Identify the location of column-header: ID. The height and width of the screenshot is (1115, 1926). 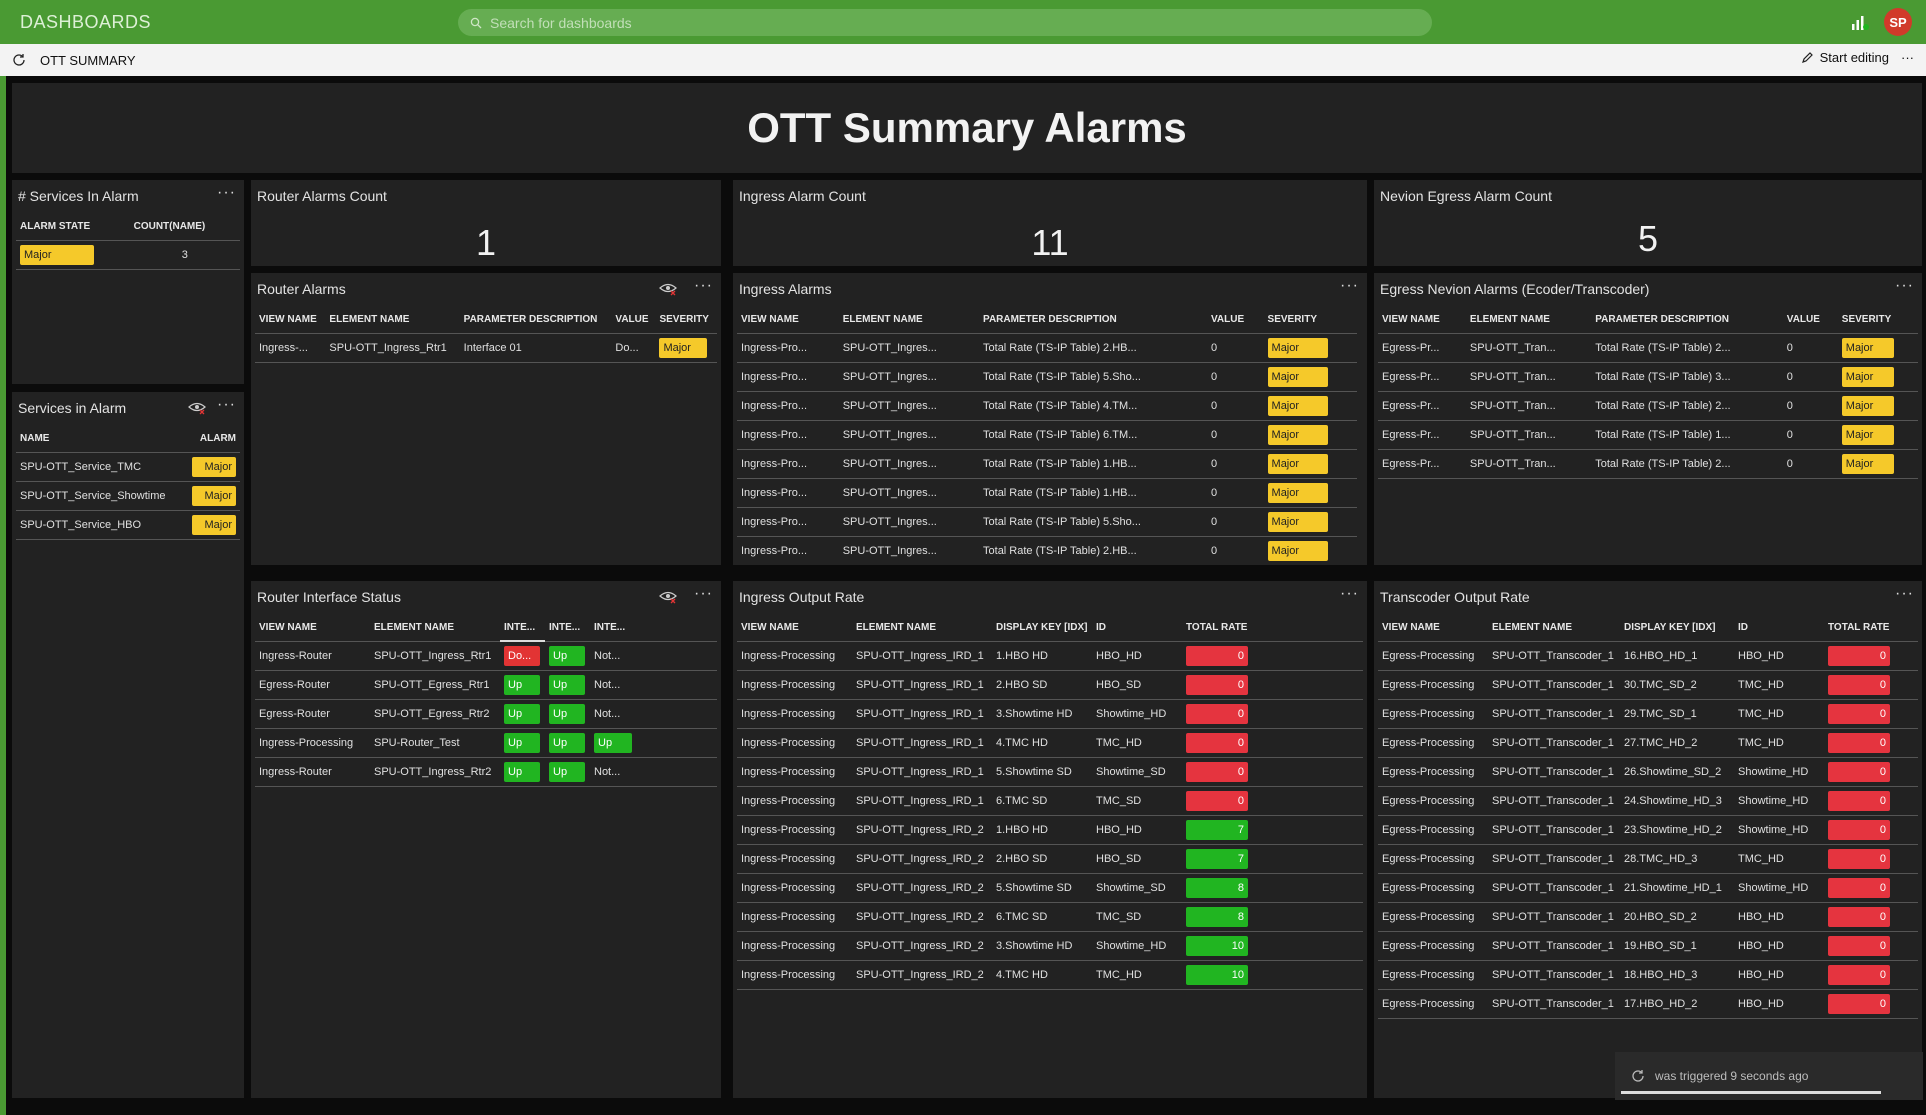
(1743, 628).